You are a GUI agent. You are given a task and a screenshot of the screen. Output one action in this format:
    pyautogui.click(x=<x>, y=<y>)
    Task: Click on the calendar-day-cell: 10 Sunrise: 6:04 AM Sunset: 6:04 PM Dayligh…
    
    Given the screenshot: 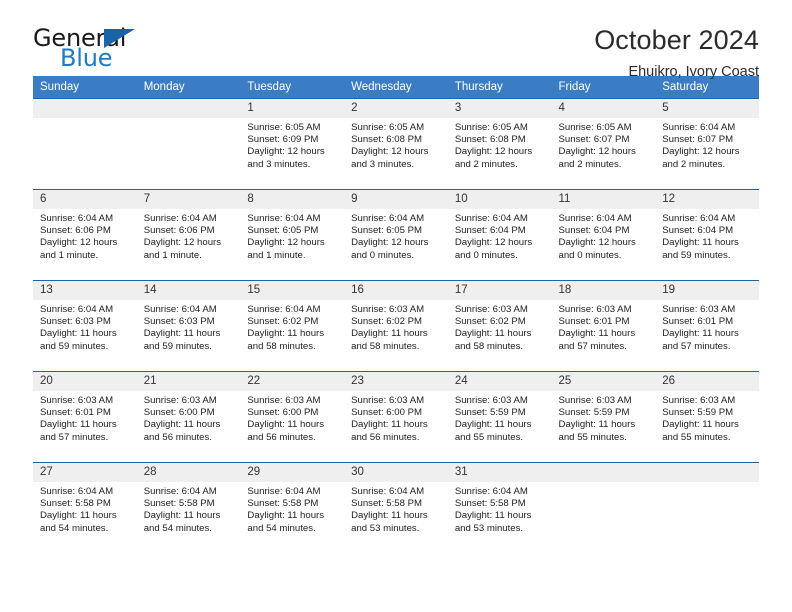 What is the action you would take?
    pyautogui.click(x=499, y=235)
    